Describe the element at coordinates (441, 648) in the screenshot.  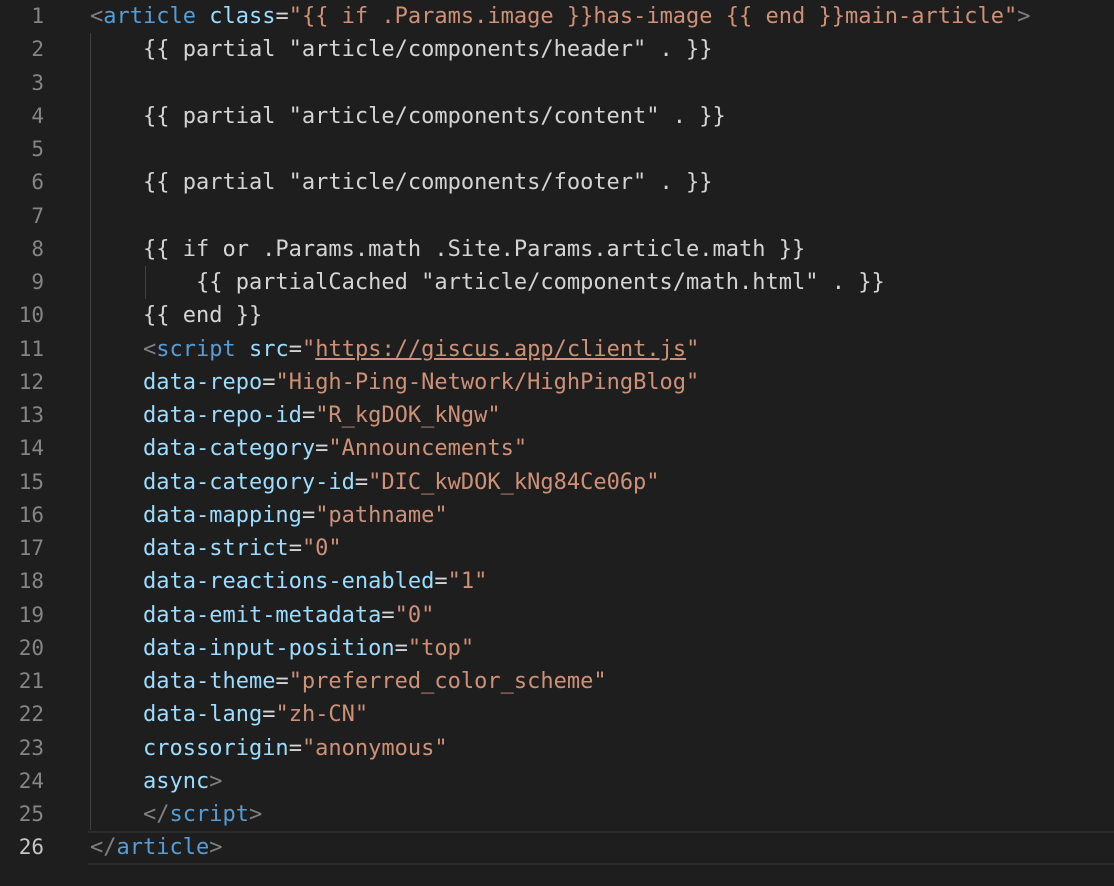
I see `code-token: "top"` at that location.